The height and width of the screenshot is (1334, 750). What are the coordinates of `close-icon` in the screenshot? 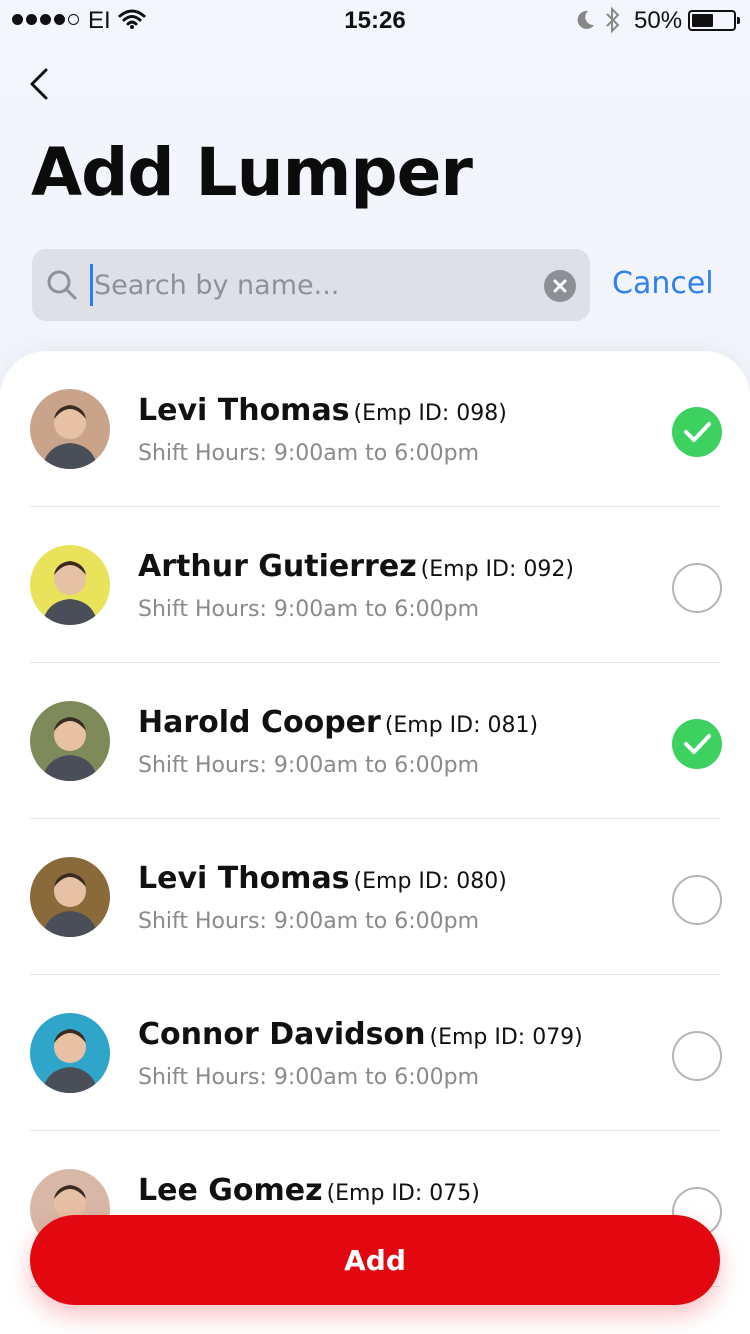 It's located at (560, 286).